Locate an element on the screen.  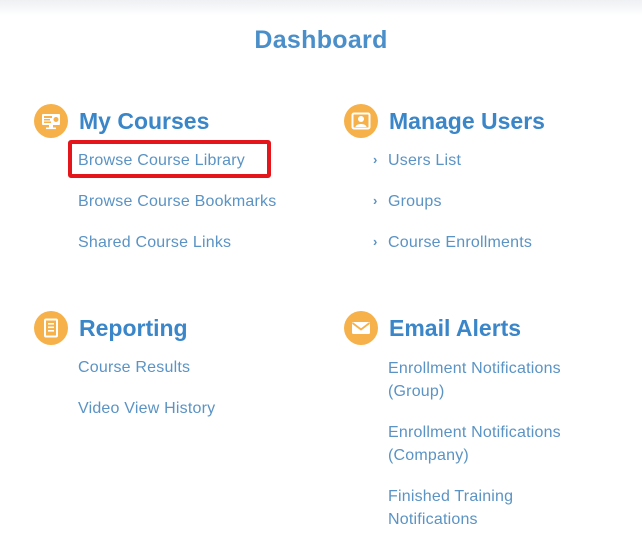
manage-users-header: Manage Users is located at coordinates (444, 121).